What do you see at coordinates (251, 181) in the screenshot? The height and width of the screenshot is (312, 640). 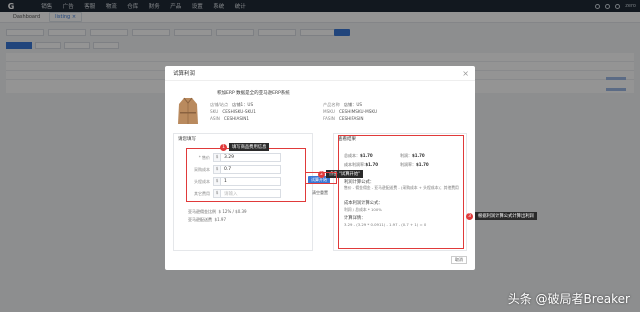 I see `freight-cost-input: 1` at bounding box center [251, 181].